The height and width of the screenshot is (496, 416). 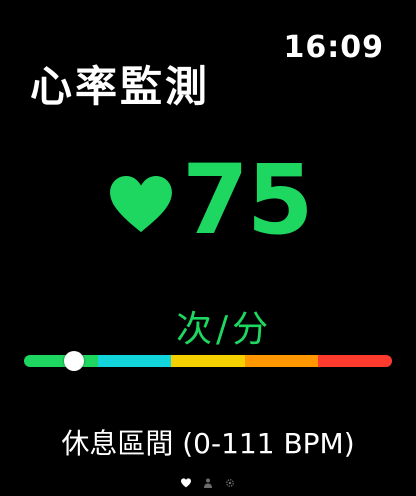 What do you see at coordinates (224, 329) in the screenshot?
I see `heart-rate-unit: 次/分` at bounding box center [224, 329].